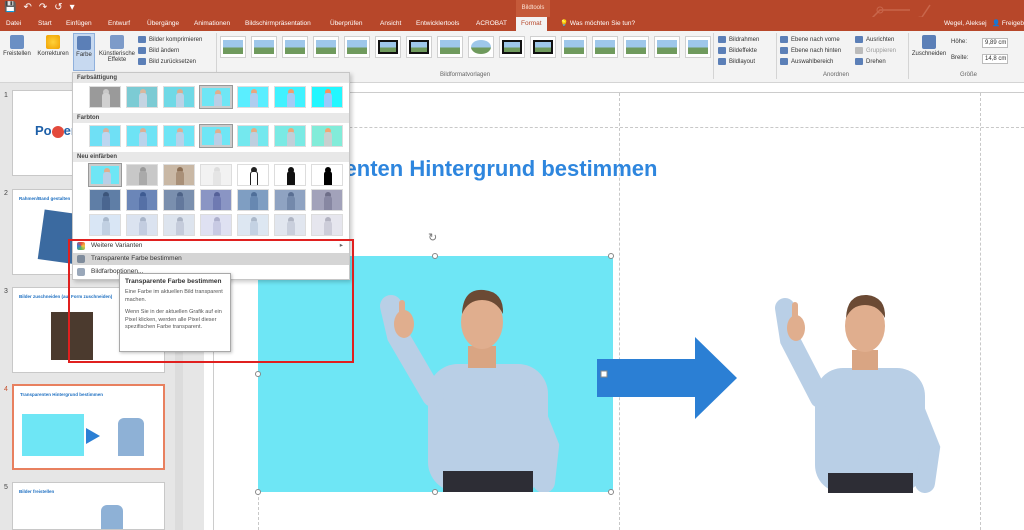 The width and height of the screenshot is (1024, 530). Describe the element at coordinates (163, 24) in the screenshot. I see `tab-uebergaenge: Übergänge` at that location.